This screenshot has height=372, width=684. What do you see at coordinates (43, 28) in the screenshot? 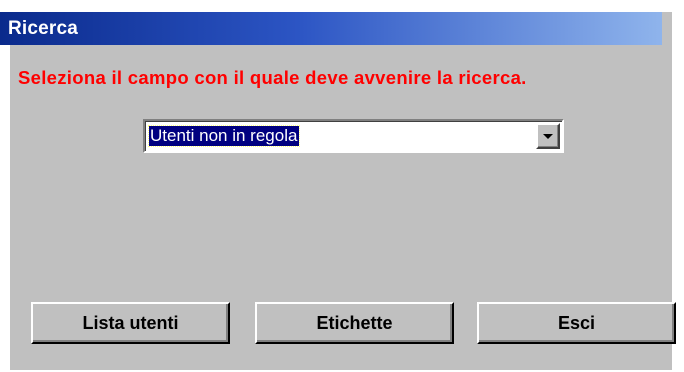
I see `window-title: Ricerca` at bounding box center [43, 28].